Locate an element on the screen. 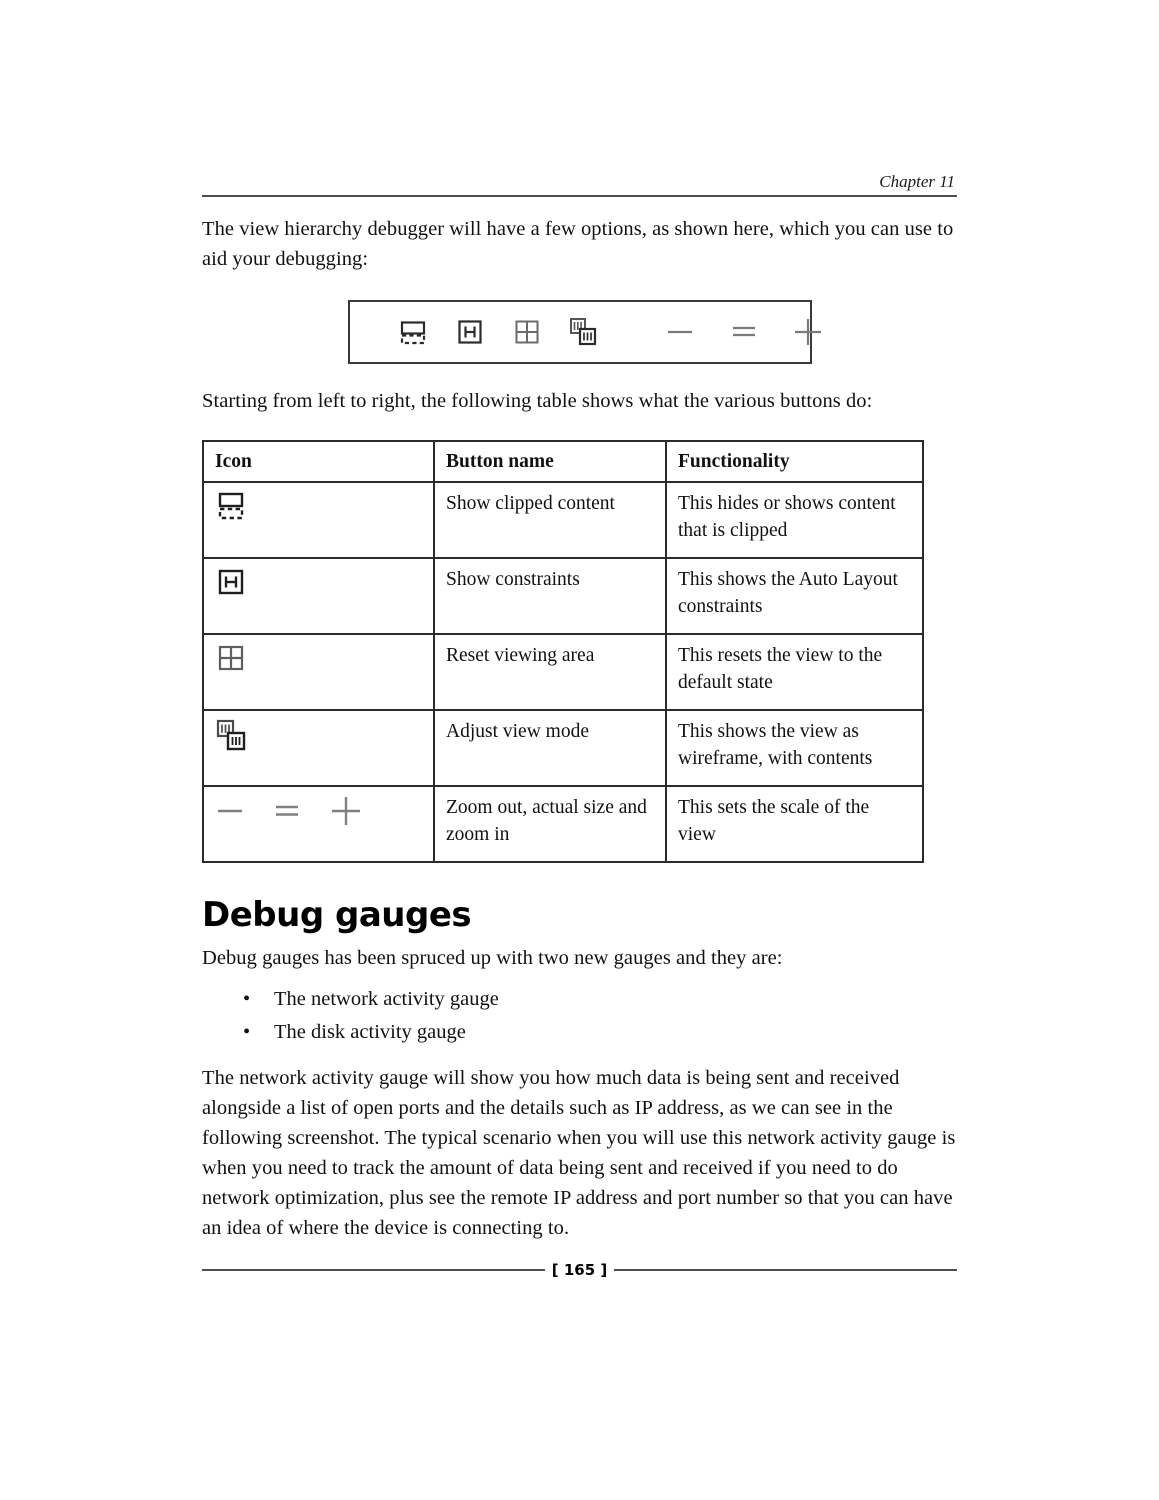  list-item-label: The network activity gauge is located at coordinates (386, 999).